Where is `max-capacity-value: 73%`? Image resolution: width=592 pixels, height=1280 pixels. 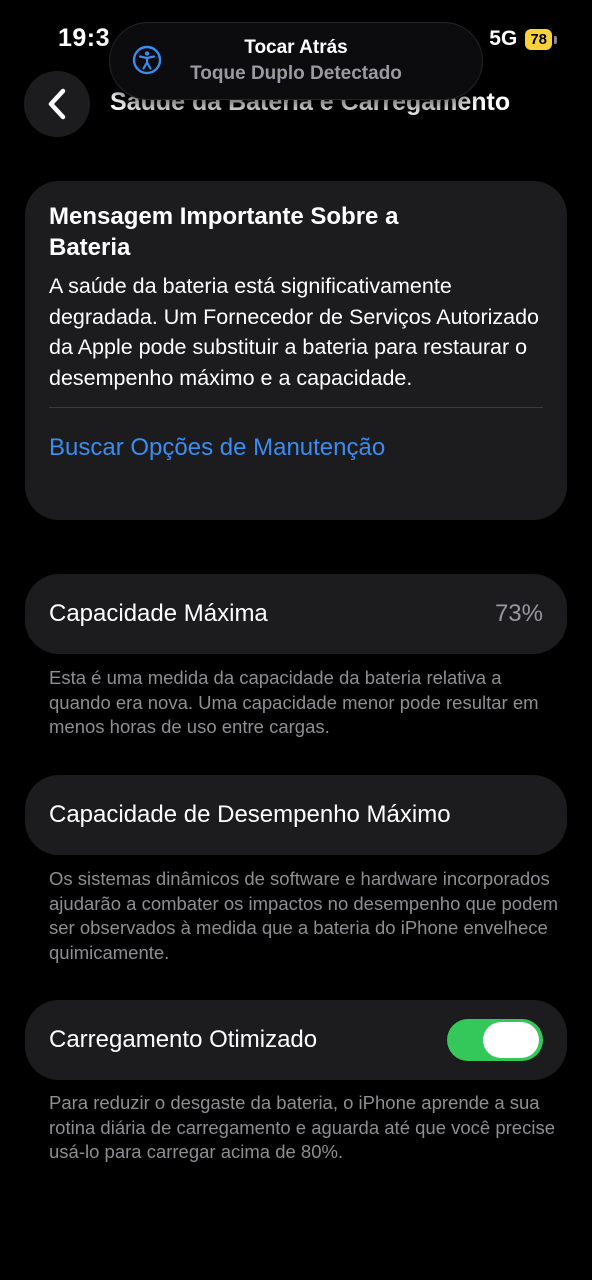
max-capacity-value: 73% is located at coordinates (518, 613).